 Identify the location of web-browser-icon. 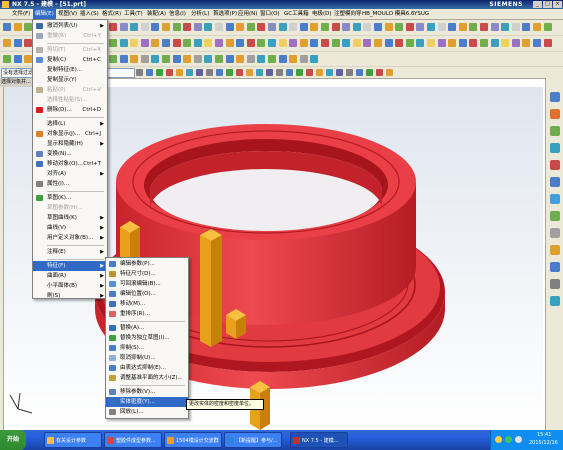
(555, 182).